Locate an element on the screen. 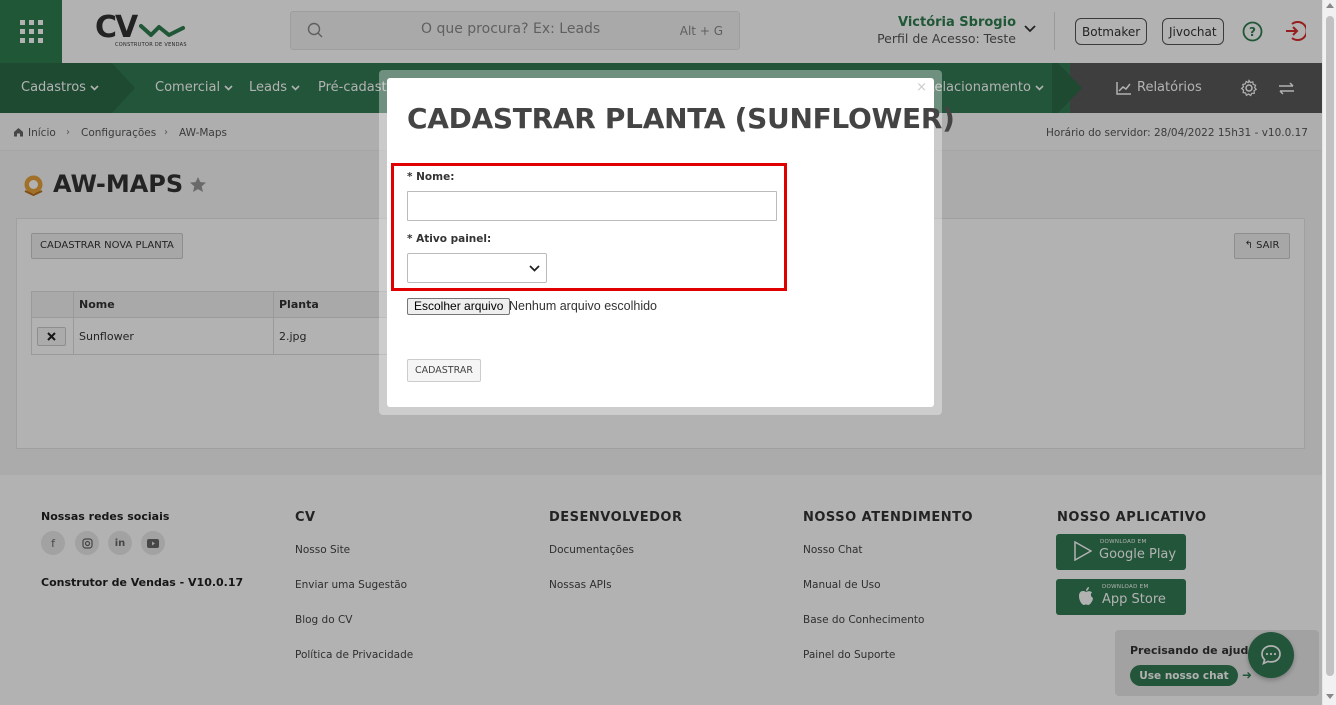 The height and width of the screenshot is (705, 1336). submit-button: CADASTRAR is located at coordinates (444, 370).